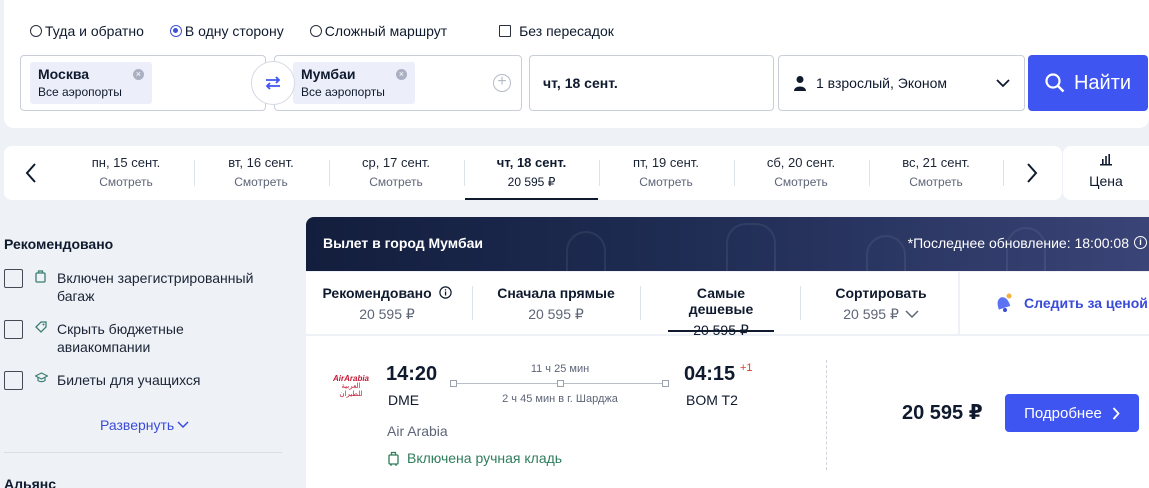 The height and width of the screenshot is (488, 1149). I want to click on chevron-left-icon, so click(30, 173).